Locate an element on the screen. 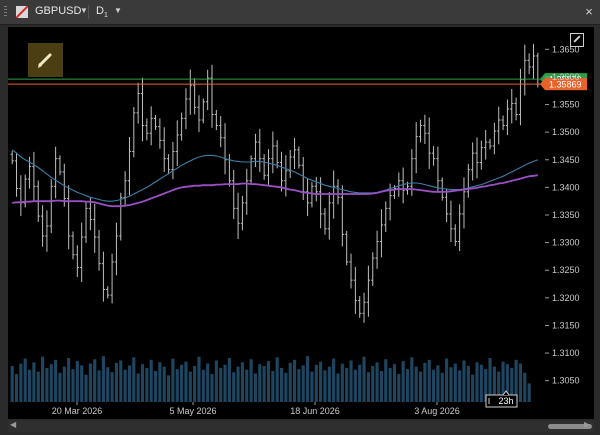 The height and width of the screenshot is (435, 600). horizontal-scrollbar: ◀ ▶ is located at coordinates (301, 426).